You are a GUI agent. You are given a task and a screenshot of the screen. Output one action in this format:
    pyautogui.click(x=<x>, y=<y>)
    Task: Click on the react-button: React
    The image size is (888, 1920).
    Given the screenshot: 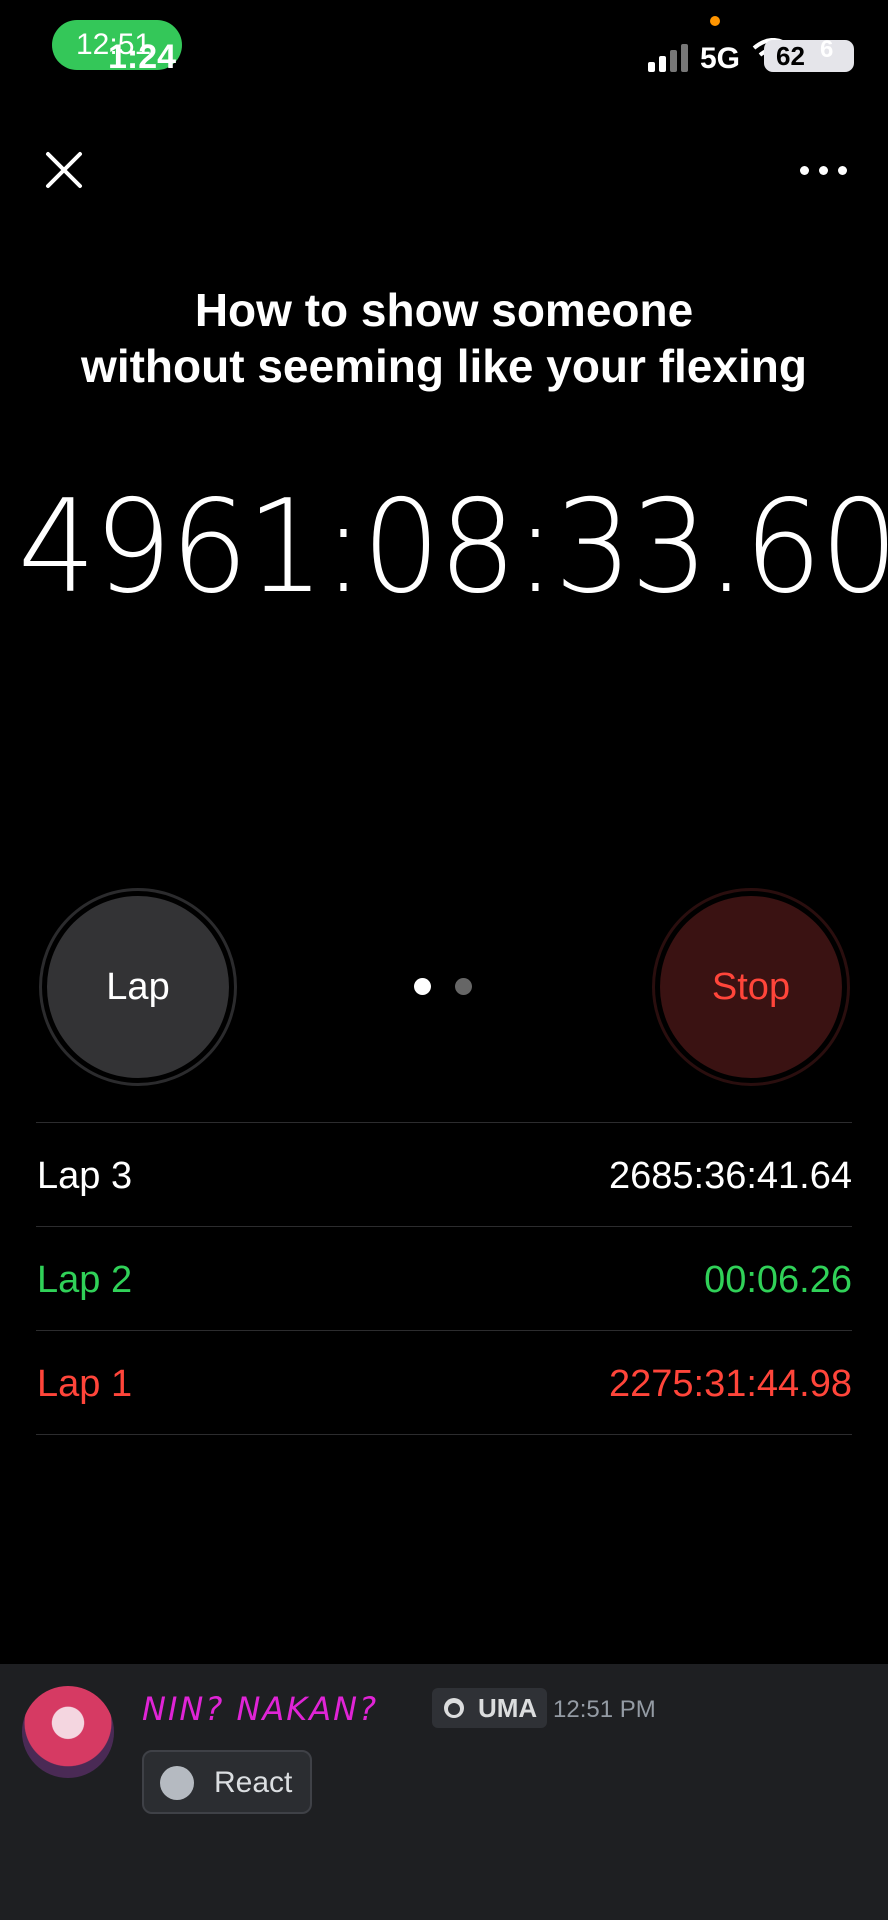 What is the action you would take?
    pyautogui.click(x=227, y=1782)
    